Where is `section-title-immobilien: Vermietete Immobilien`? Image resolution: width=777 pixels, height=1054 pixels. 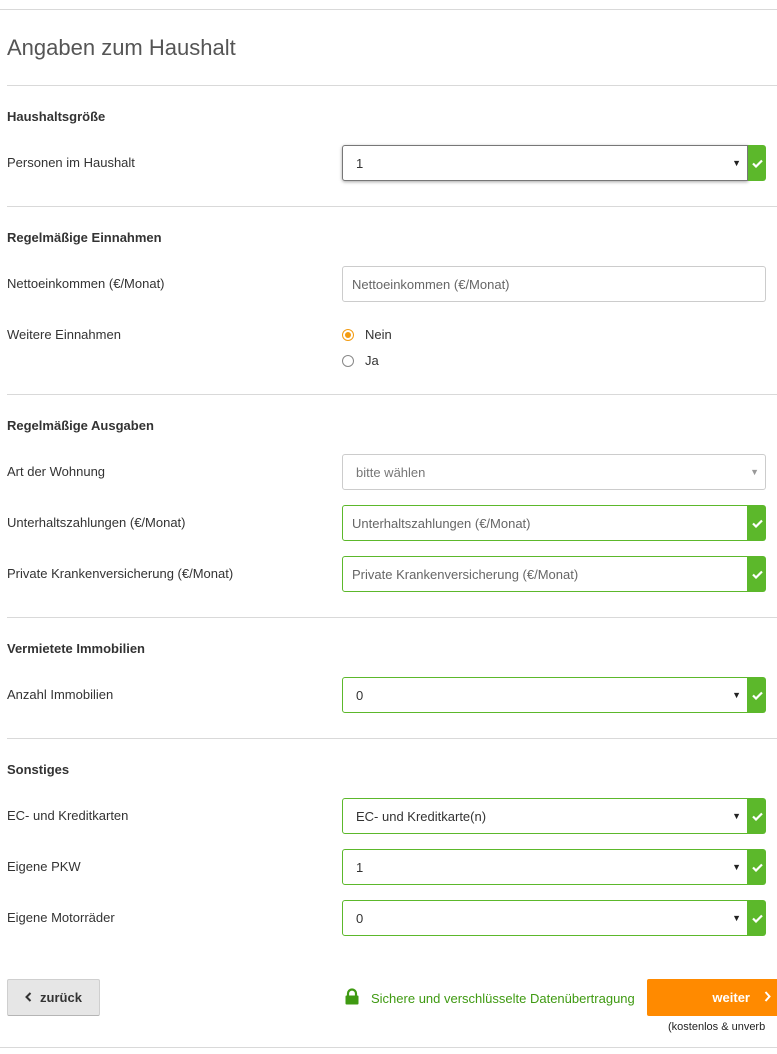 section-title-immobilien: Vermietete Immobilien is located at coordinates (76, 648).